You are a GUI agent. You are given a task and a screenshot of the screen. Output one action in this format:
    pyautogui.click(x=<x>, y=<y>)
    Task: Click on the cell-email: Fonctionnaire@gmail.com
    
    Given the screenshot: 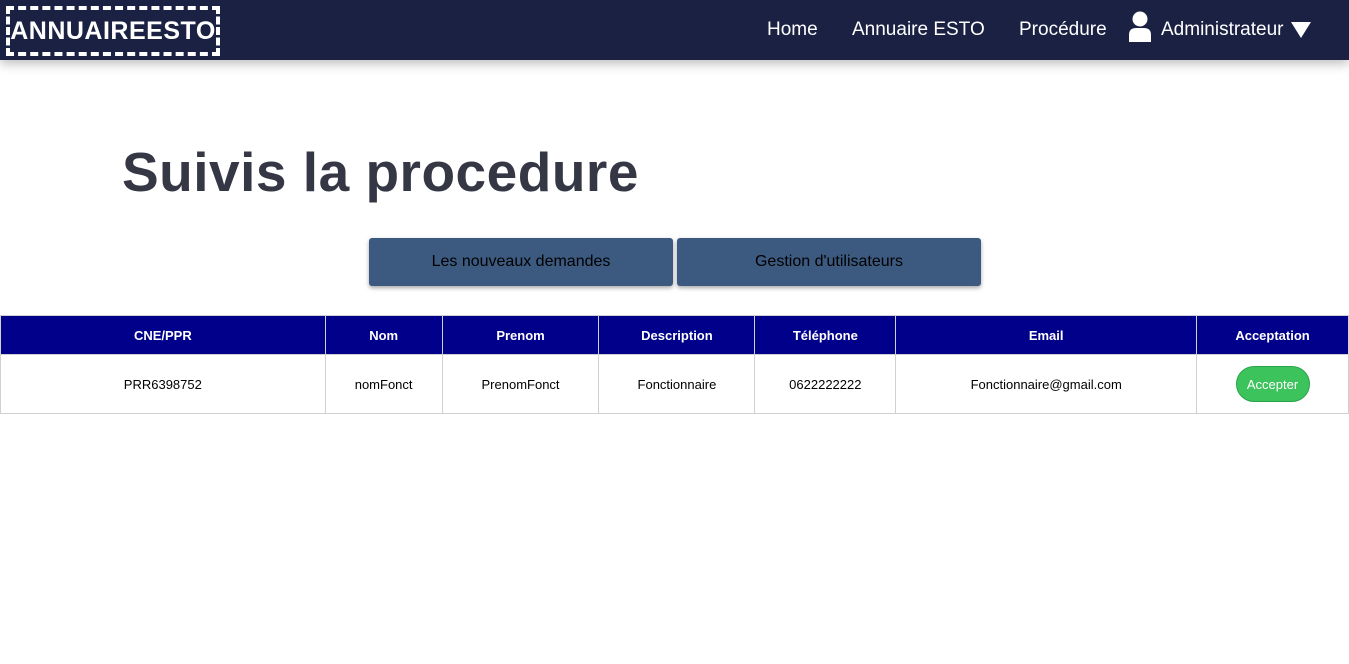 What is the action you would take?
    pyautogui.click(x=1046, y=384)
    